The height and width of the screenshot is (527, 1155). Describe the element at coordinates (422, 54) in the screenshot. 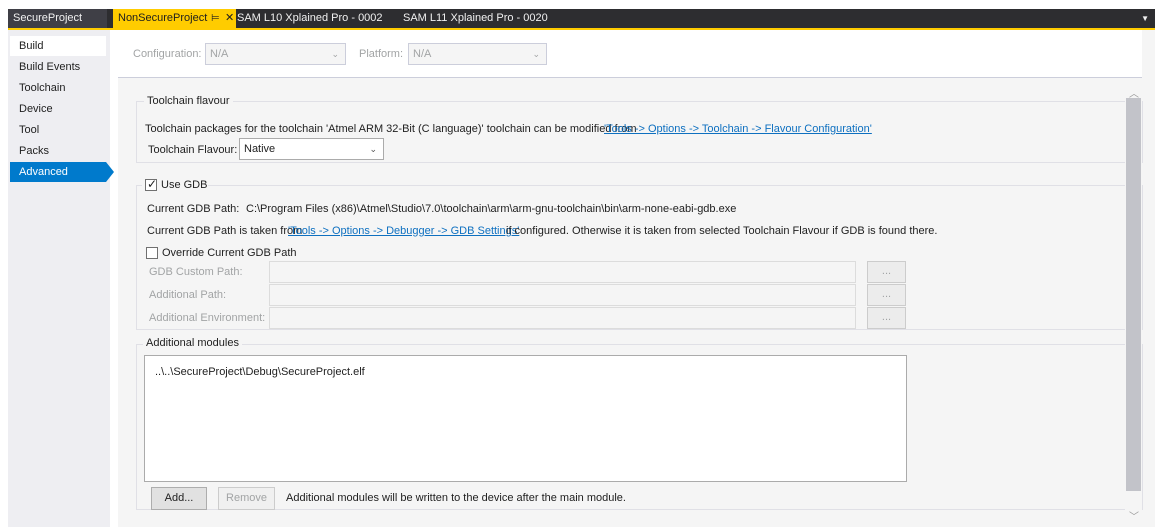

I see `platform-value: N/A` at that location.